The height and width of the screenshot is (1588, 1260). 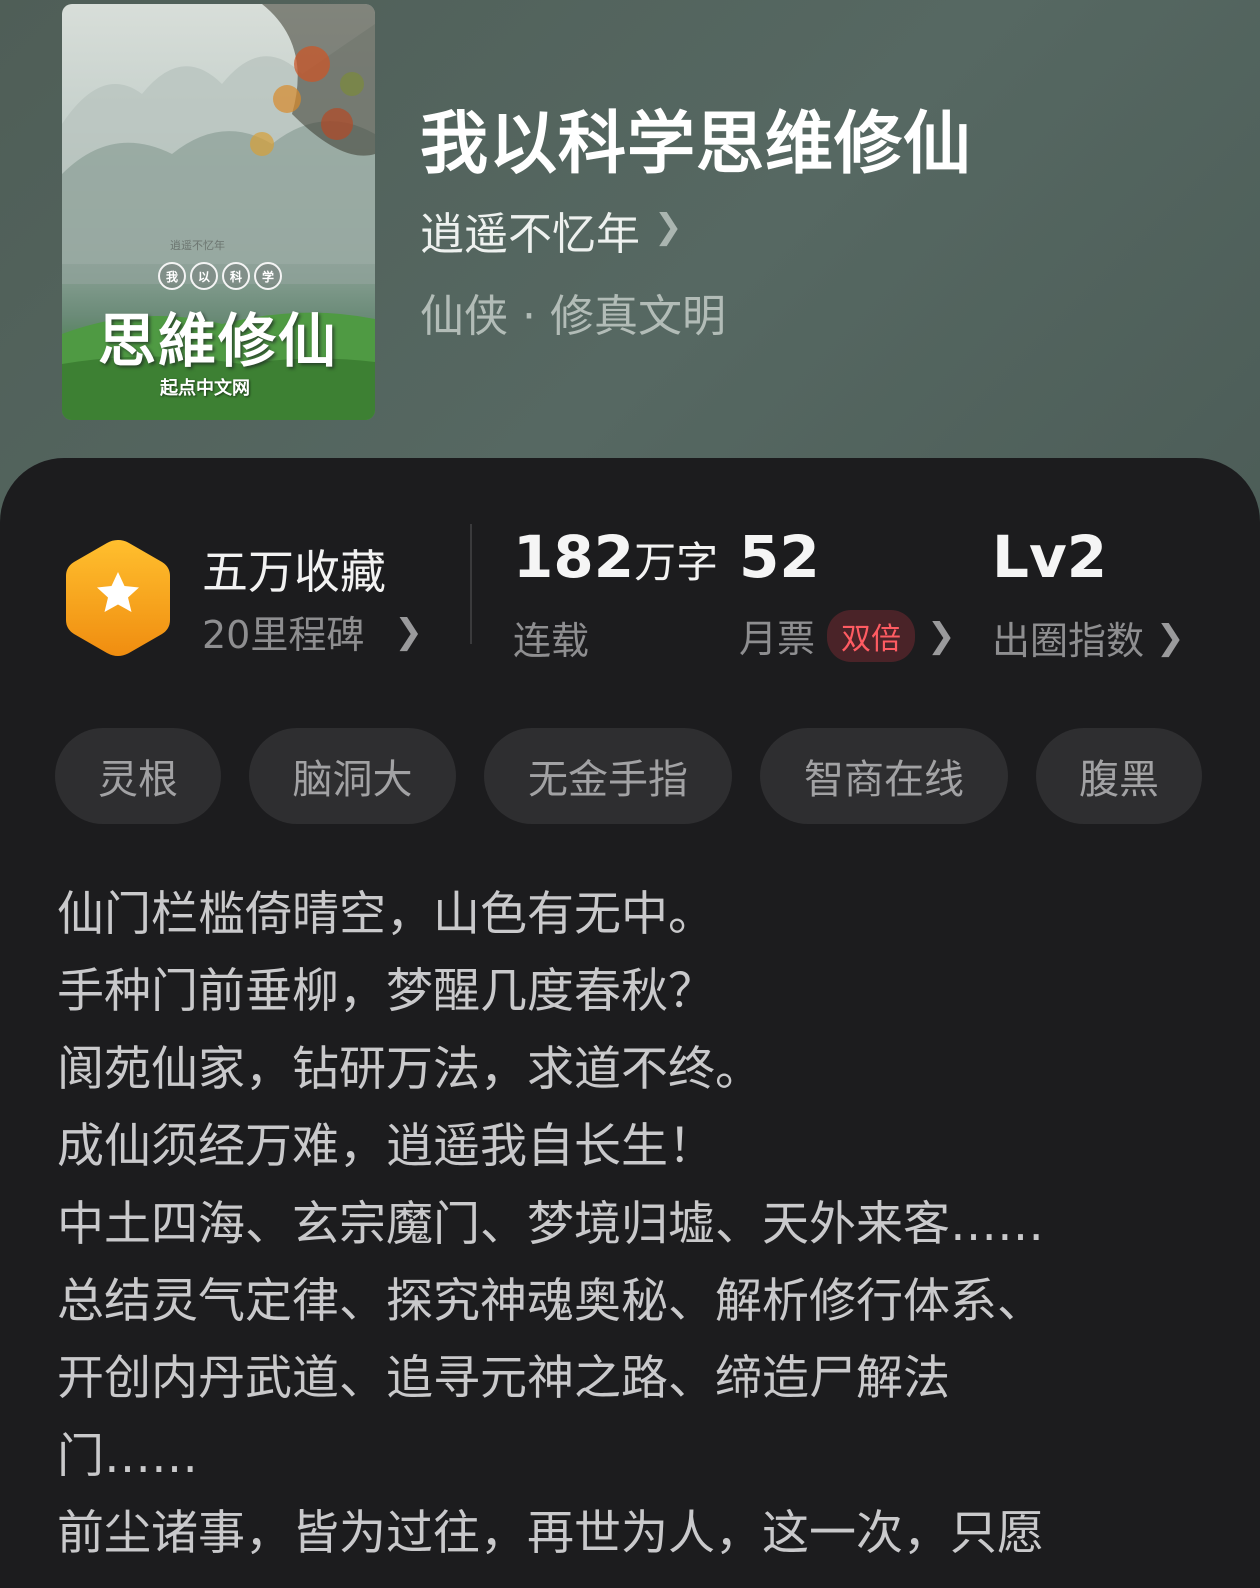 I want to click on cover-circle-char: 以, so click(x=204, y=276).